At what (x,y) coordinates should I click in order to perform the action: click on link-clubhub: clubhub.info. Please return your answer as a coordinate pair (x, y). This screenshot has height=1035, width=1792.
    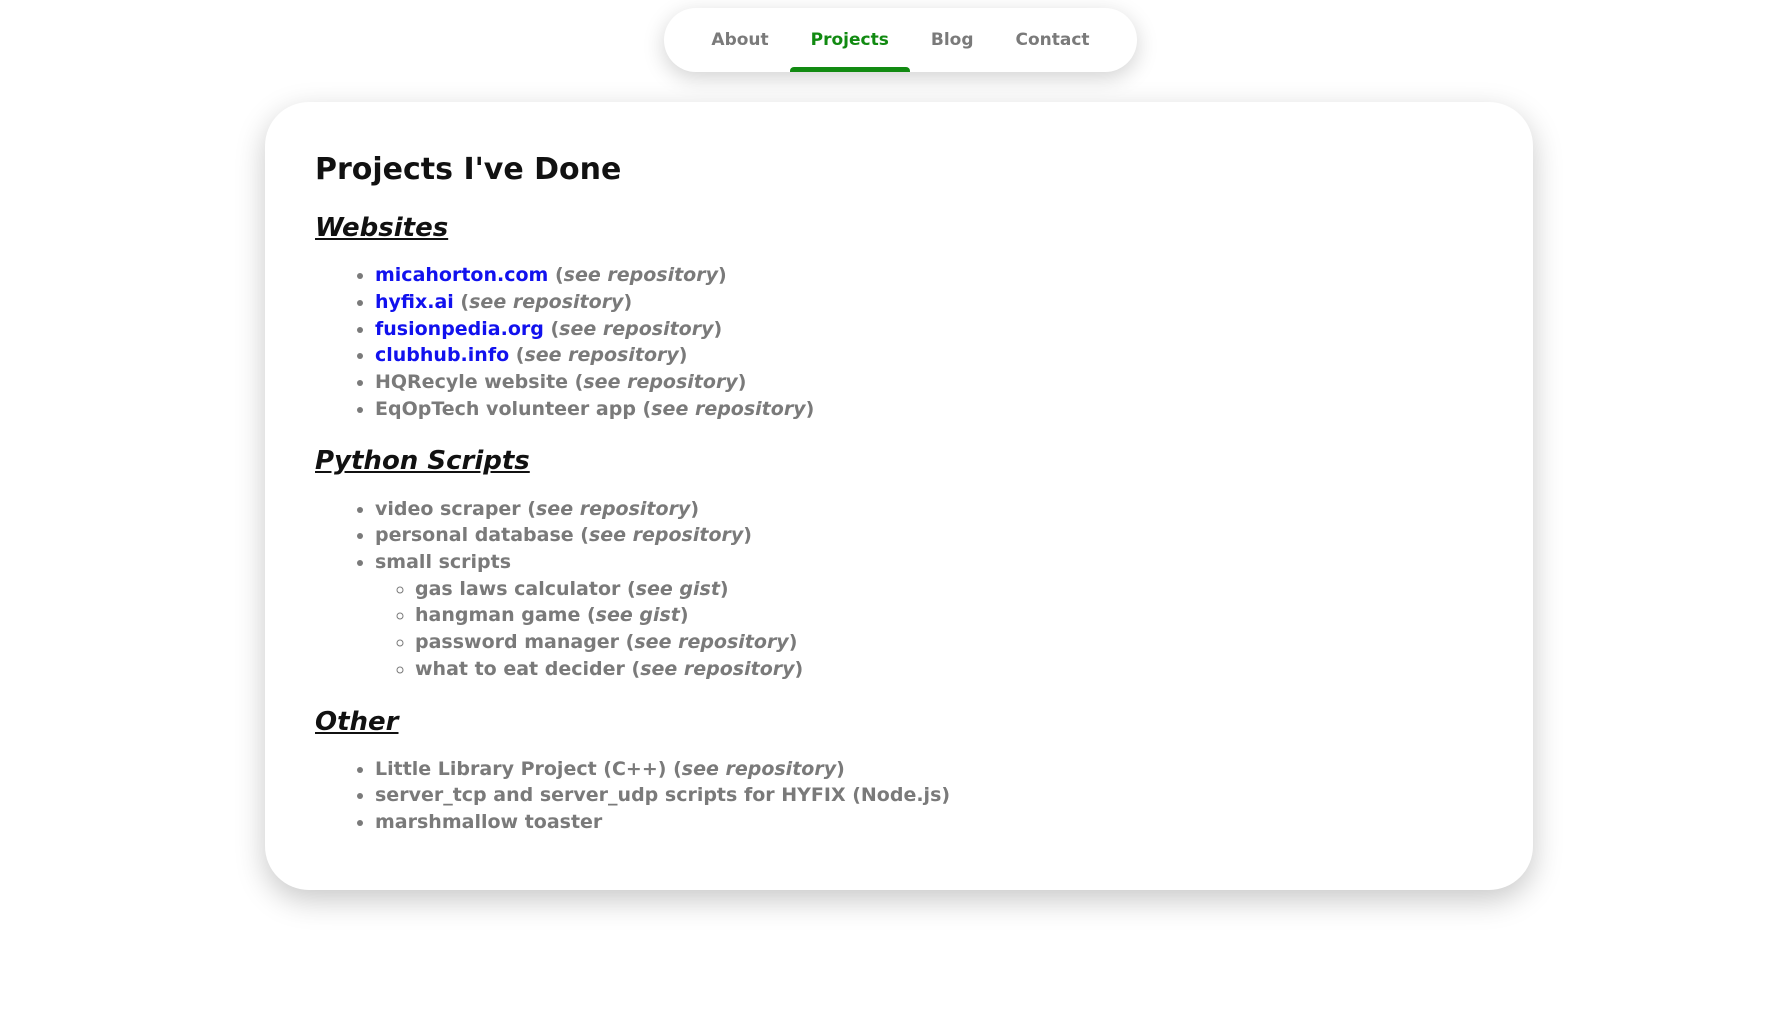
    Looking at the image, I should click on (442, 355).